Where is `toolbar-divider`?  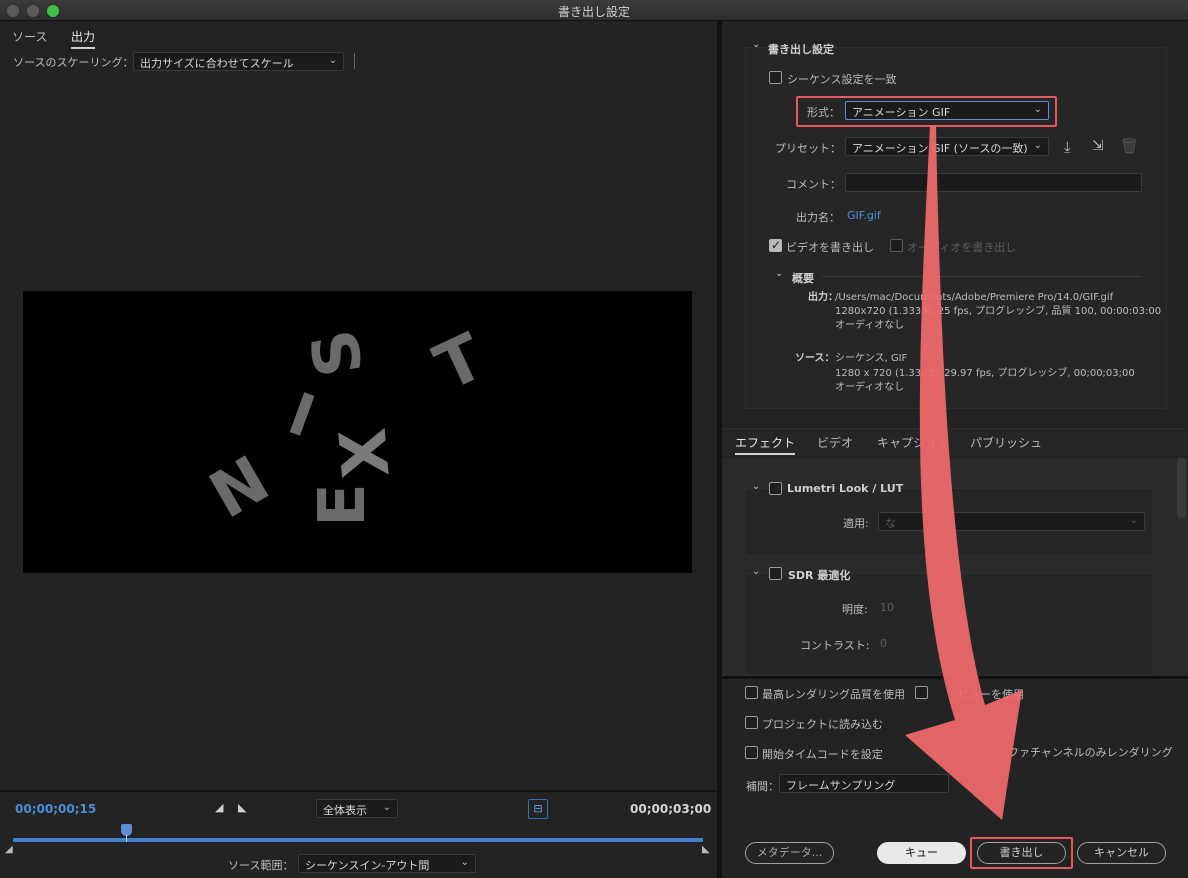 toolbar-divider is located at coordinates (354, 61).